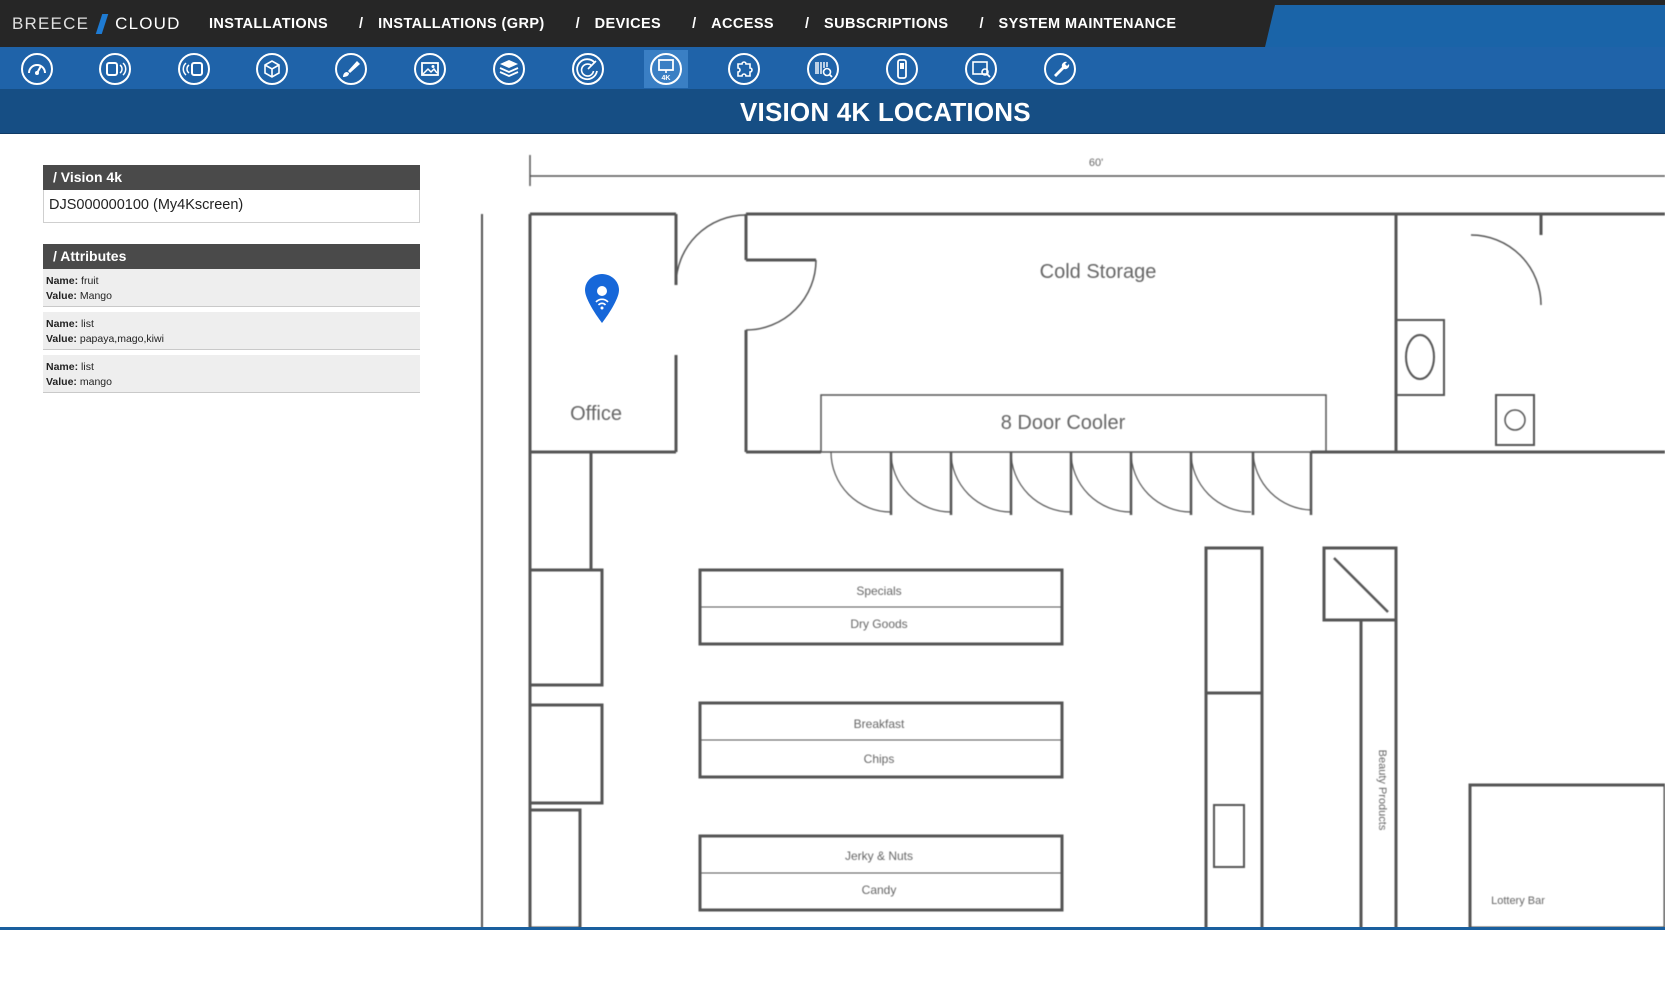 The width and height of the screenshot is (1665, 988). Describe the element at coordinates (231, 256) in the screenshot. I see `attributes-panel-header: / Attributes` at that location.